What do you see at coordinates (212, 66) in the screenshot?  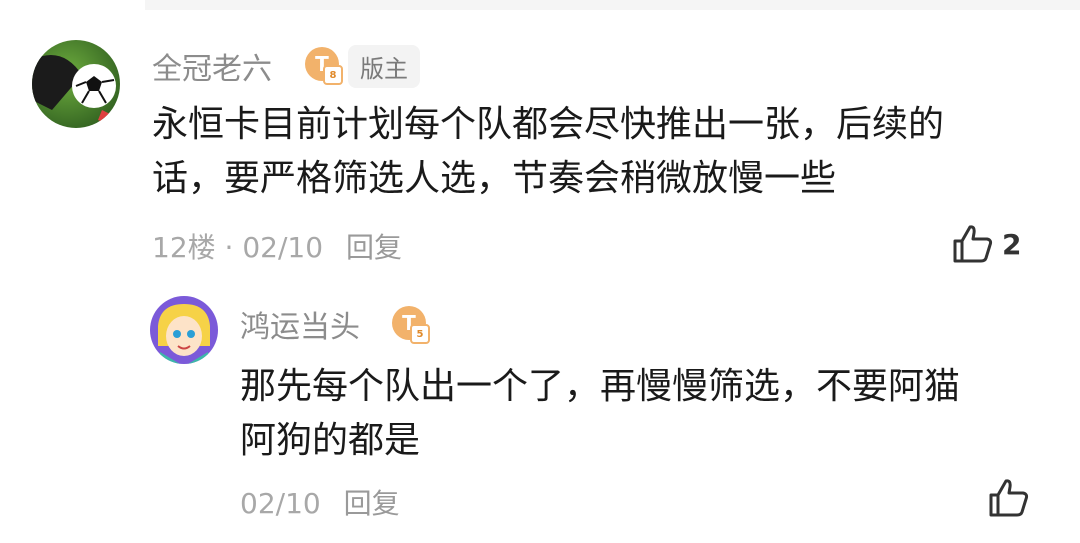 I see `comment-username: 全冠老六` at bounding box center [212, 66].